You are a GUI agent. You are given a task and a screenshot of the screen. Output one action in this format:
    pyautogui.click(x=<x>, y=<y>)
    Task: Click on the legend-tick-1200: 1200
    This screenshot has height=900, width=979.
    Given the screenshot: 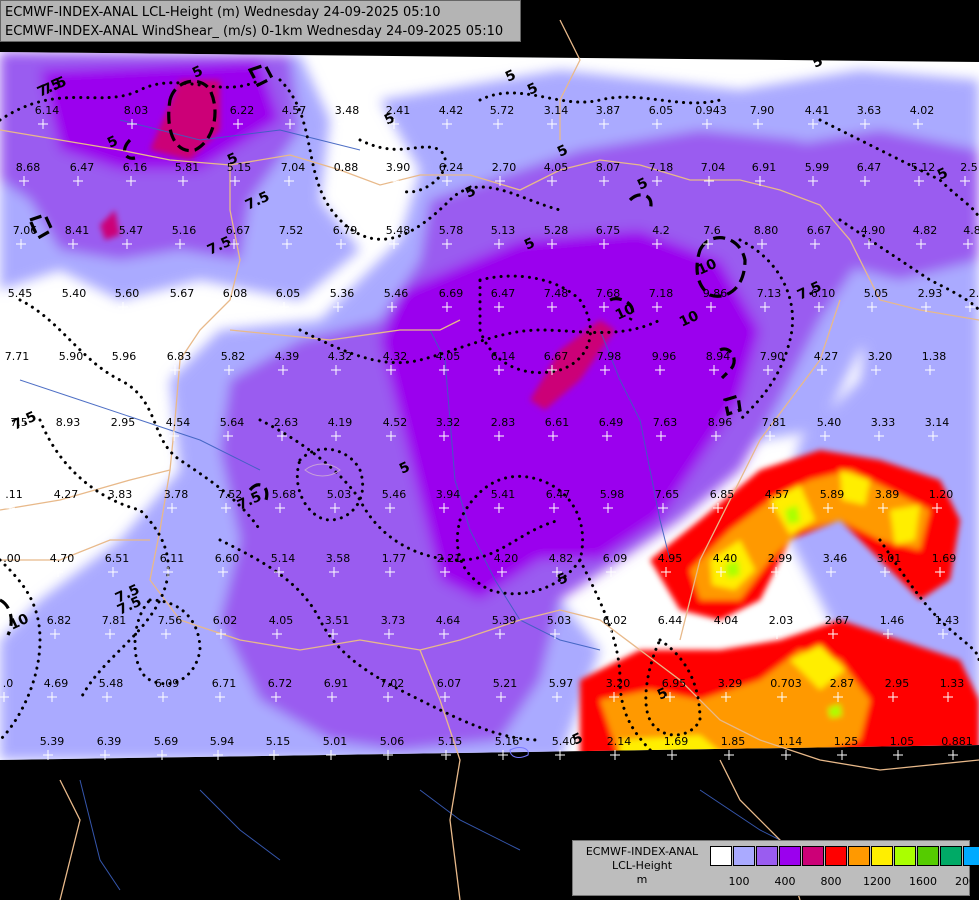 What is the action you would take?
    pyautogui.click(x=877, y=881)
    